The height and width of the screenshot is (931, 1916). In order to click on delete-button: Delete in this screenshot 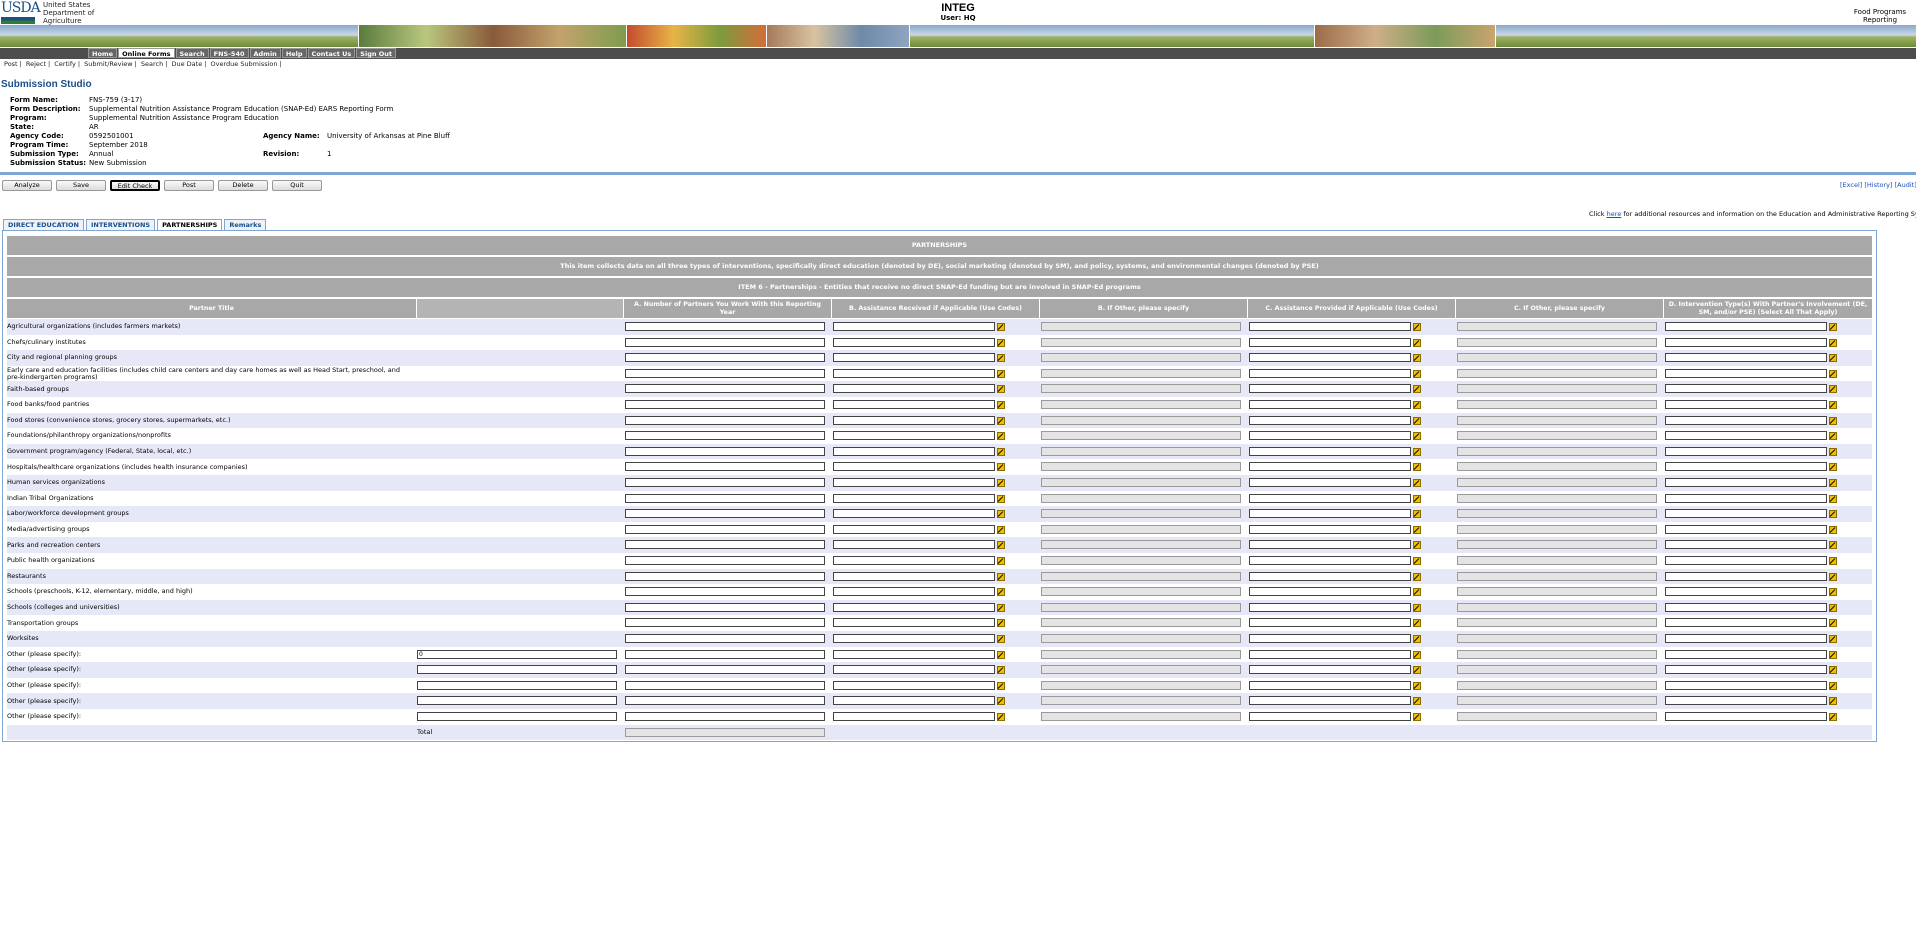, I will do `click(243, 185)`.